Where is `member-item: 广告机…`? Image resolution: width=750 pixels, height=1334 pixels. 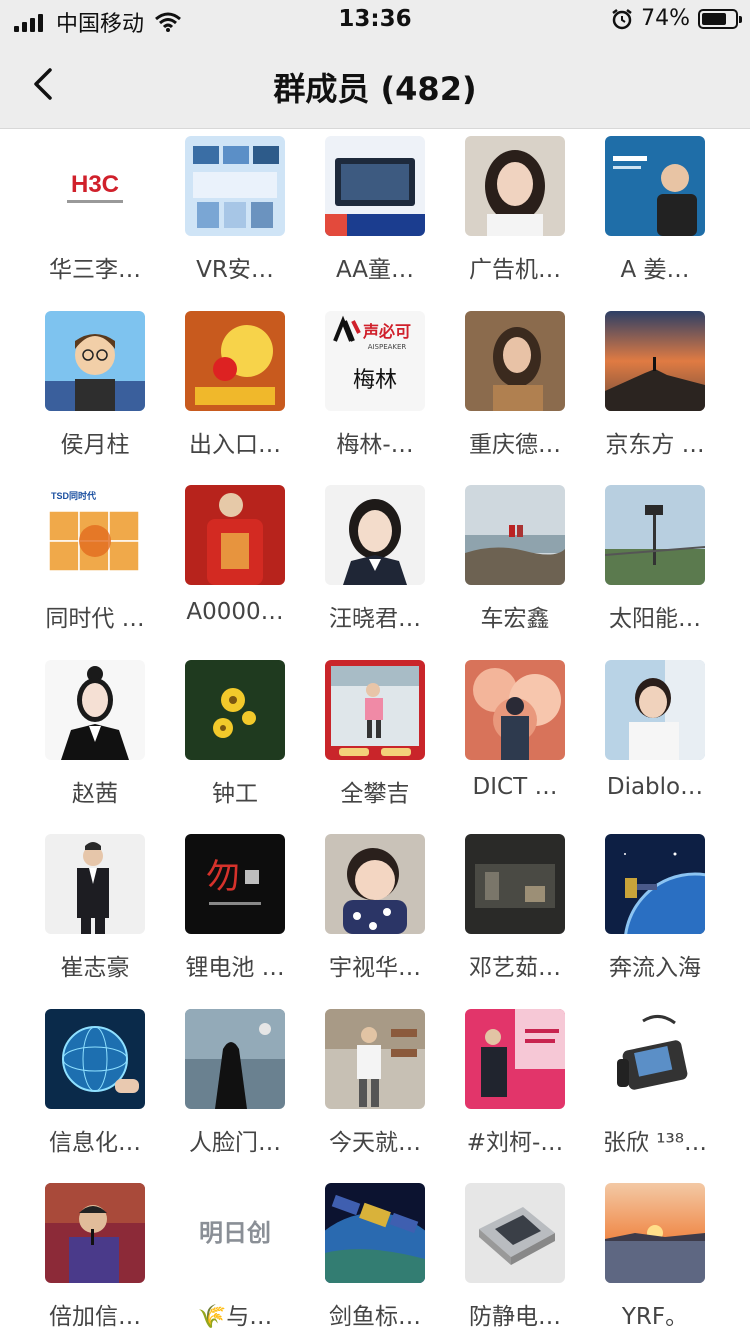
member-item: 广告机… is located at coordinates (515, 221).